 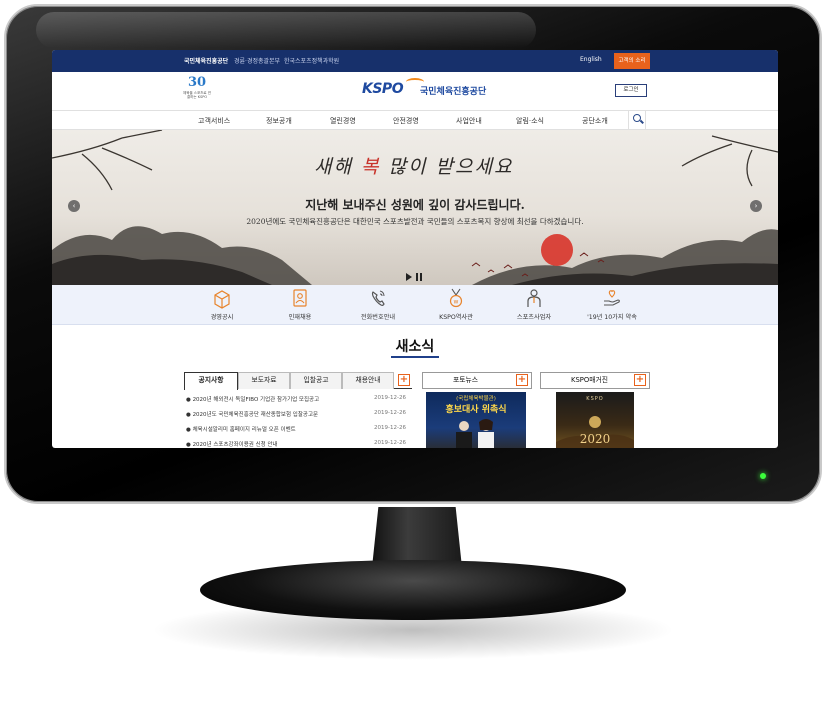 What do you see at coordinates (383, 89) in the screenshot?
I see `logo-english: KSPO` at bounding box center [383, 89].